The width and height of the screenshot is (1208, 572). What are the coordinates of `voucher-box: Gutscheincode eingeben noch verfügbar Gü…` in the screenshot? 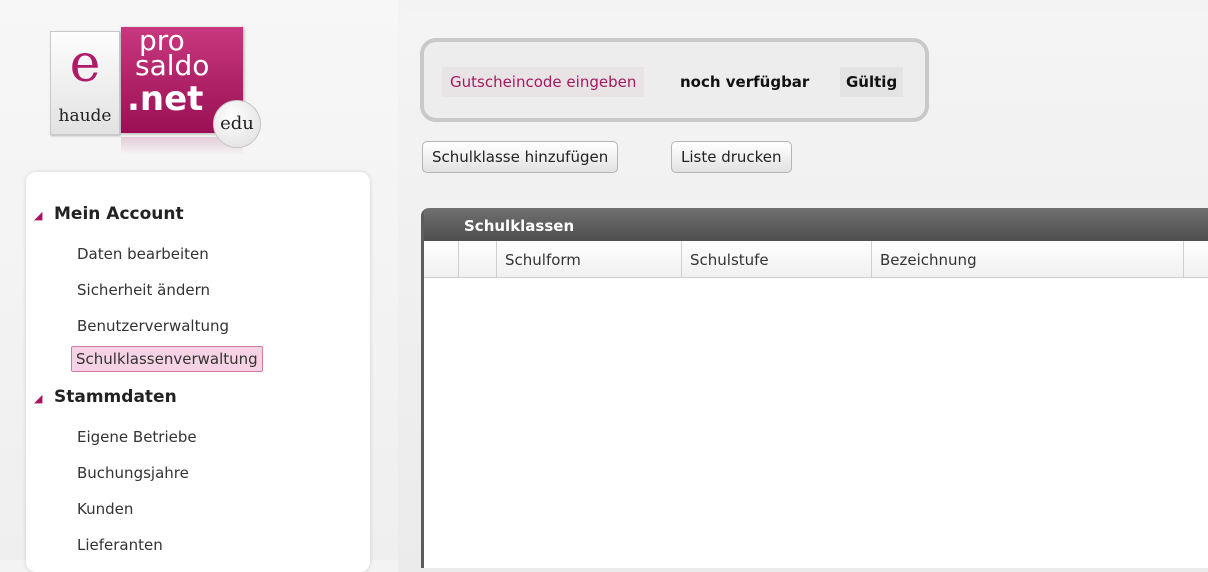 It's located at (674, 80).